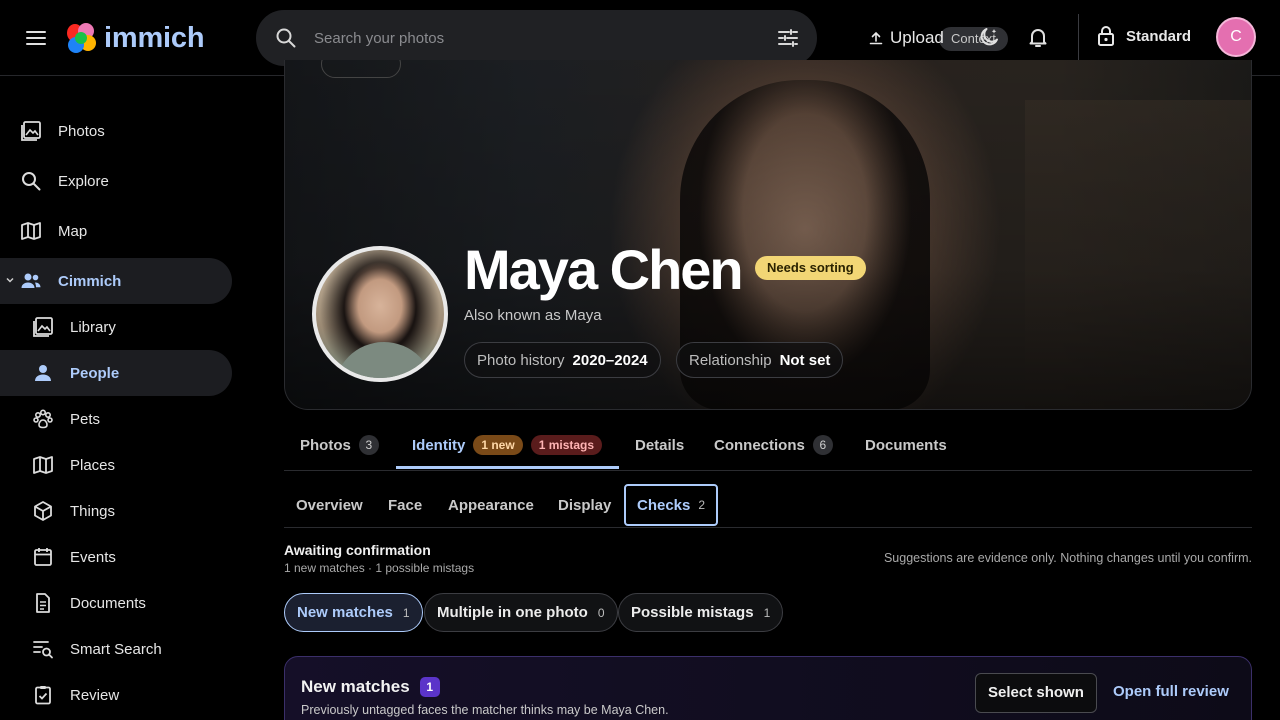  Describe the element at coordinates (339, 445) in the screenshot. I see `tab-photos: Photos 3` at that location.